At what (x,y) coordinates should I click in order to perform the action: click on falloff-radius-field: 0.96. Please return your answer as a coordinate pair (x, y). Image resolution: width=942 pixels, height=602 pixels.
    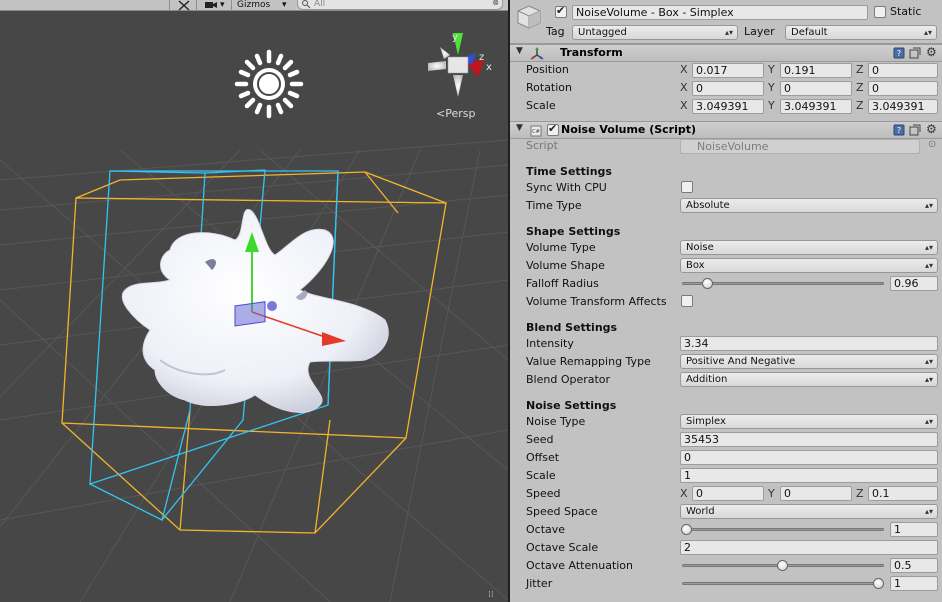
    Looking at the image, I should click on (914, 283).